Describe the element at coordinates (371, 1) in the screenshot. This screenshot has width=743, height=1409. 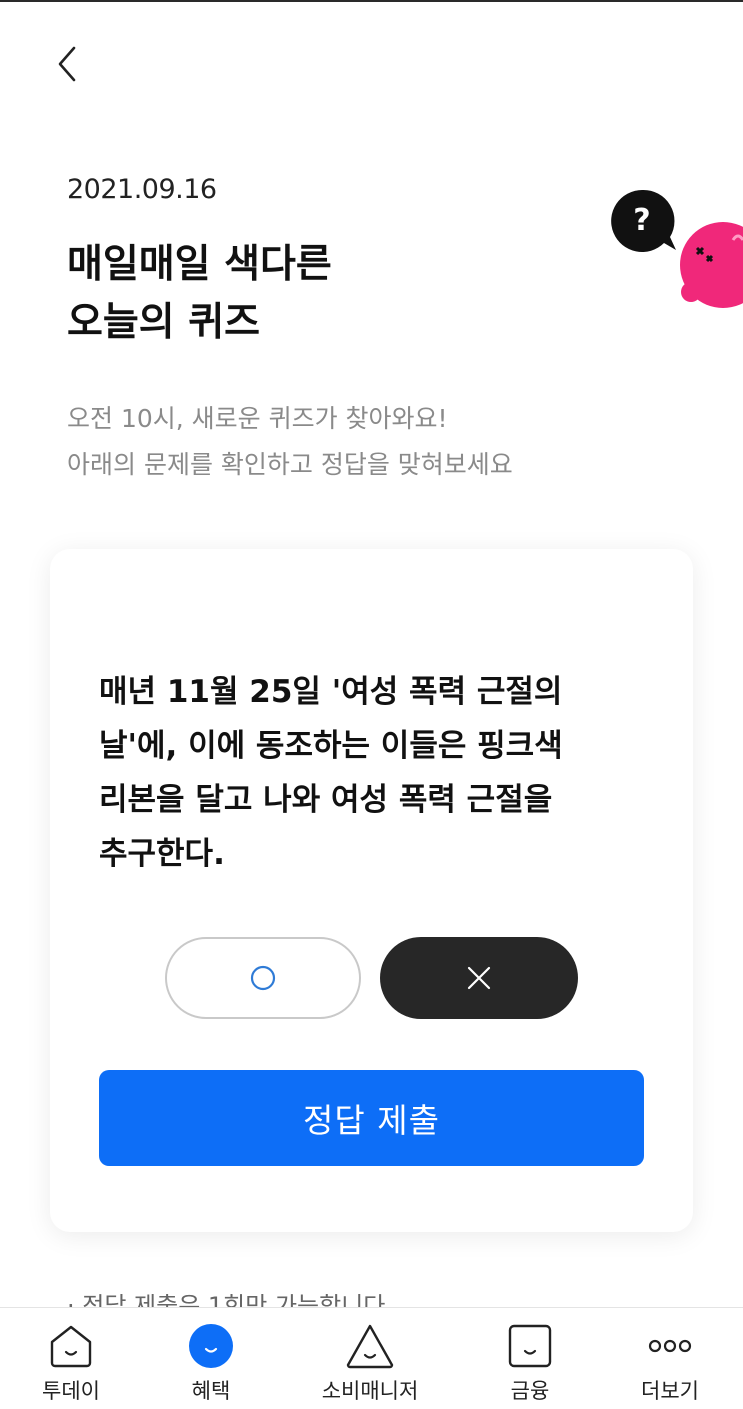
I see `top-border` at that location.